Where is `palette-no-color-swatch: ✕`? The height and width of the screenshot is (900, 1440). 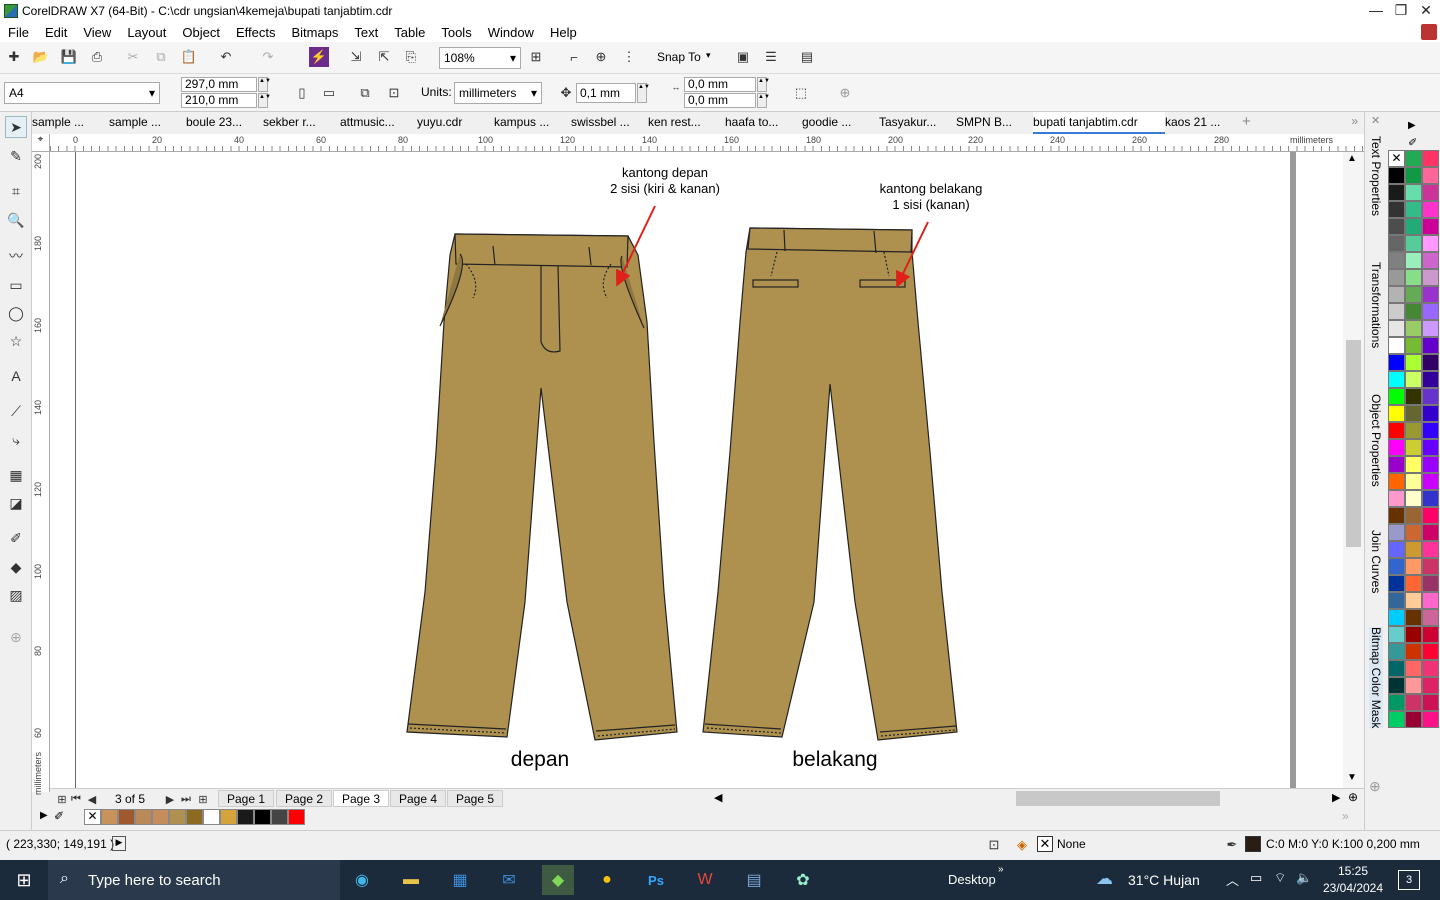 palette-no-color-swatch: ✕ is located at coordinates (1396, 158).